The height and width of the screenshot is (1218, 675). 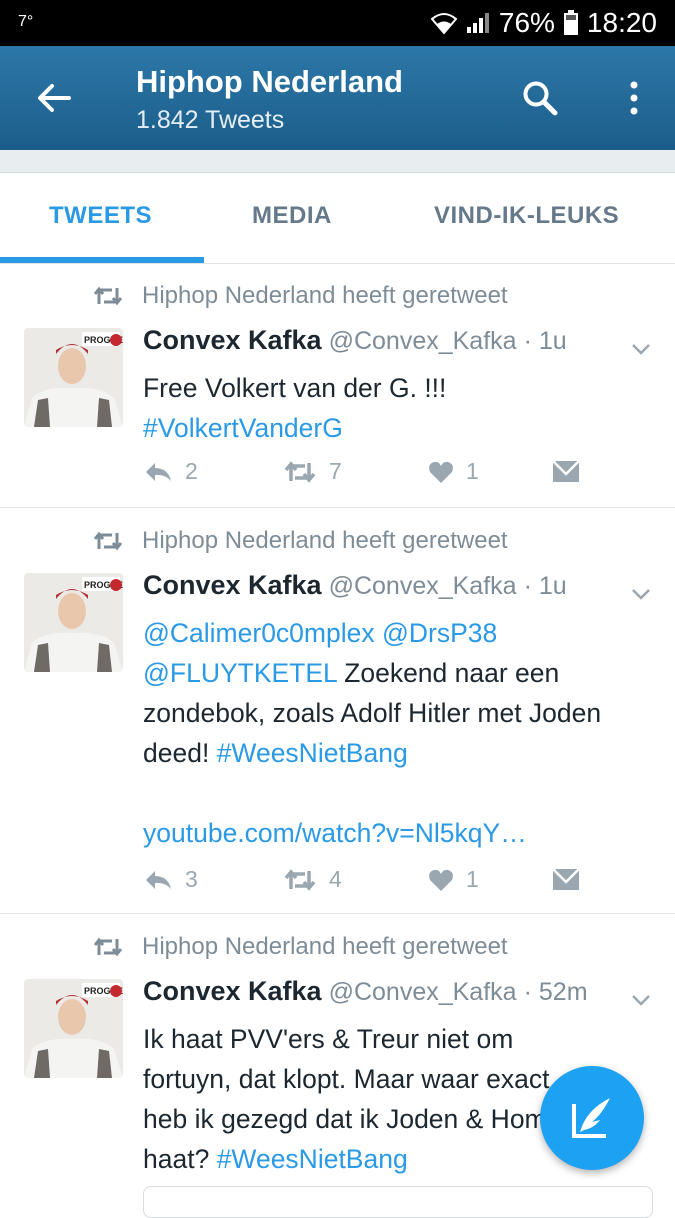 What do you see at coordinates (355, 879) in the screenshot?
I see `retweet-button: 4` at bounding box center [355, 879].